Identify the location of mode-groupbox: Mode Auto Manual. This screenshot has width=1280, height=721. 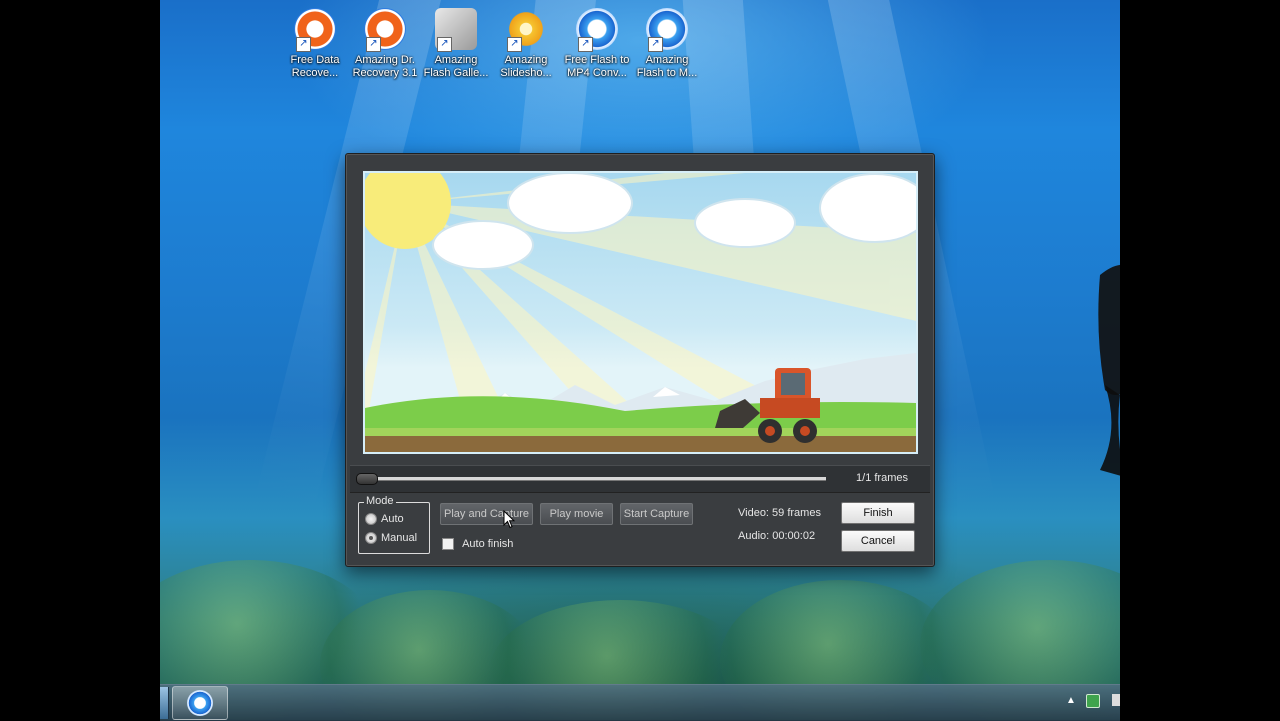
(394, 524).